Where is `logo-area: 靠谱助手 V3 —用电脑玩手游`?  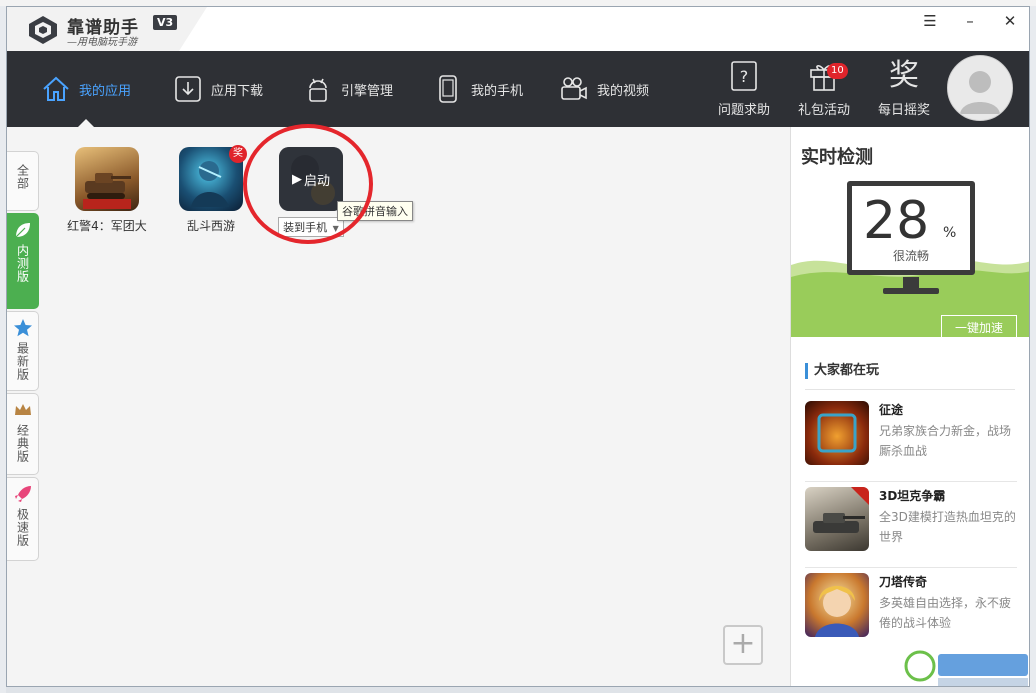
logo-area: 靠谱助手 V3 —用电脑玩手游 is located at coordinates (107, 29).